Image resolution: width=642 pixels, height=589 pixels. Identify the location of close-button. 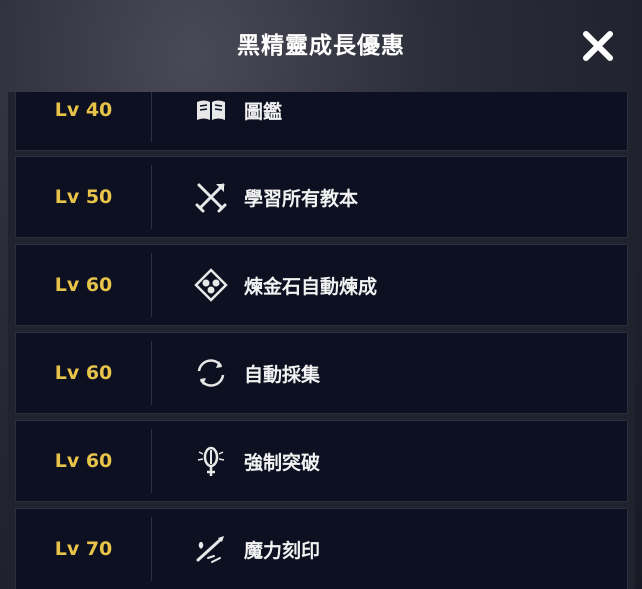
(598, 46).